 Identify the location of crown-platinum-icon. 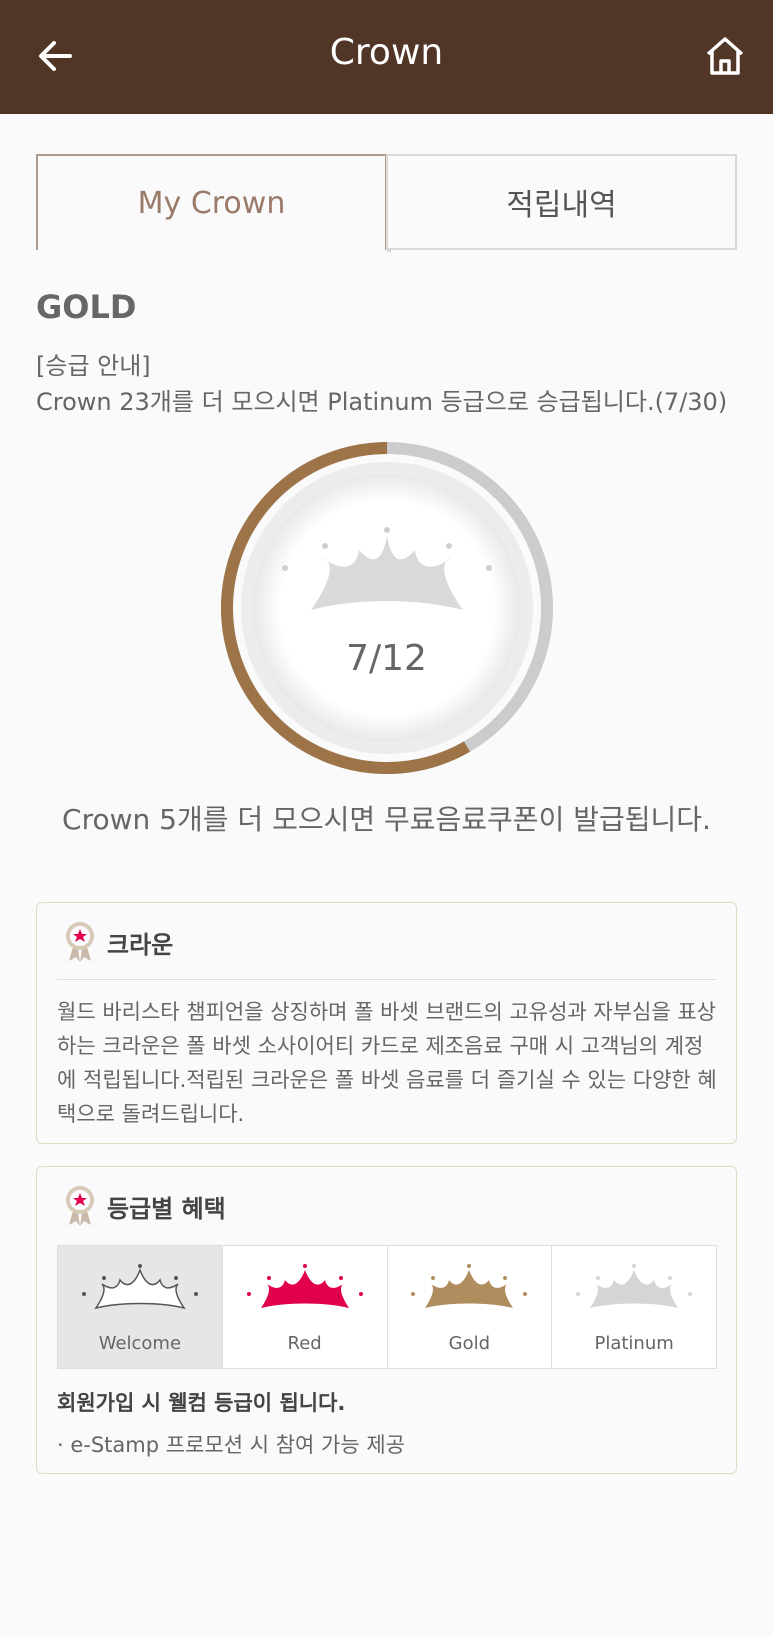
(634, 1286).